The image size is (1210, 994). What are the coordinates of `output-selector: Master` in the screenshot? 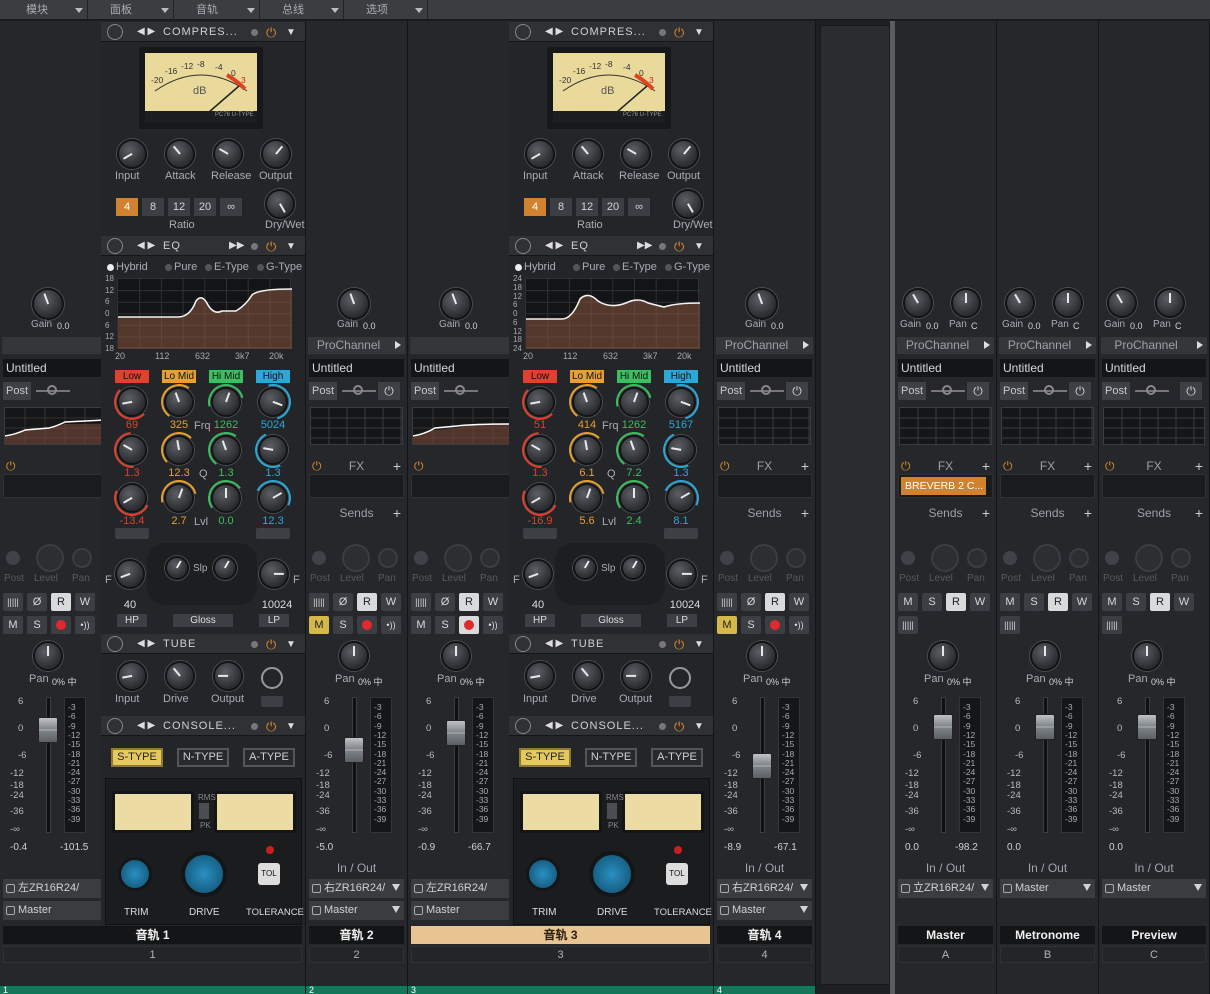 It's located at (764, 910).